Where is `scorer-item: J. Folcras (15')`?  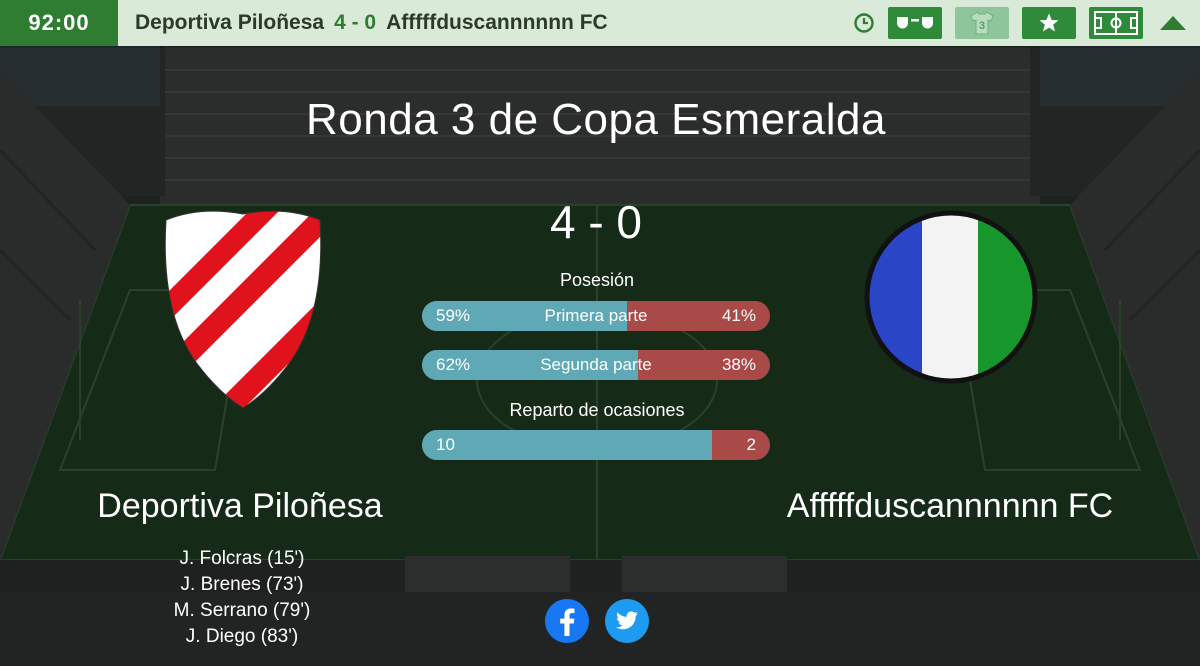
scorer-item: J. Folcras (15') is located at coordinates (242, 558).